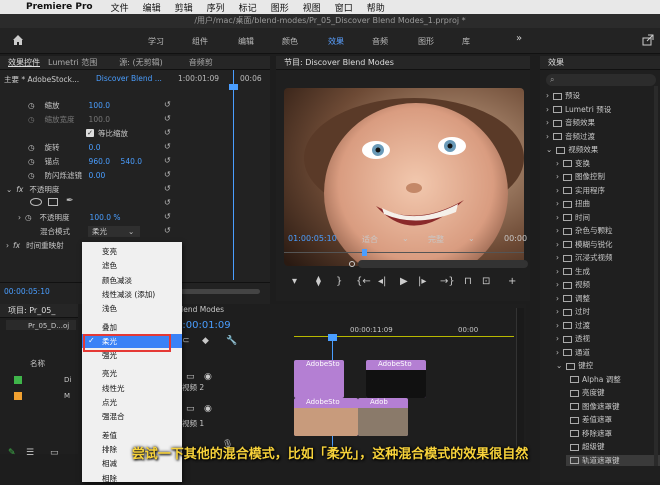 This screenshot has width=660, height=485. I want to click on effects-tree-item: › 视频, so click(573, 284).